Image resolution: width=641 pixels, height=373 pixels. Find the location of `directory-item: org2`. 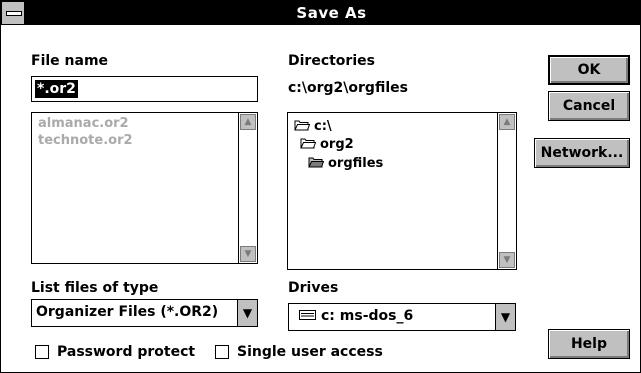

directory-item: org2 is located at coordinates (327, 144).